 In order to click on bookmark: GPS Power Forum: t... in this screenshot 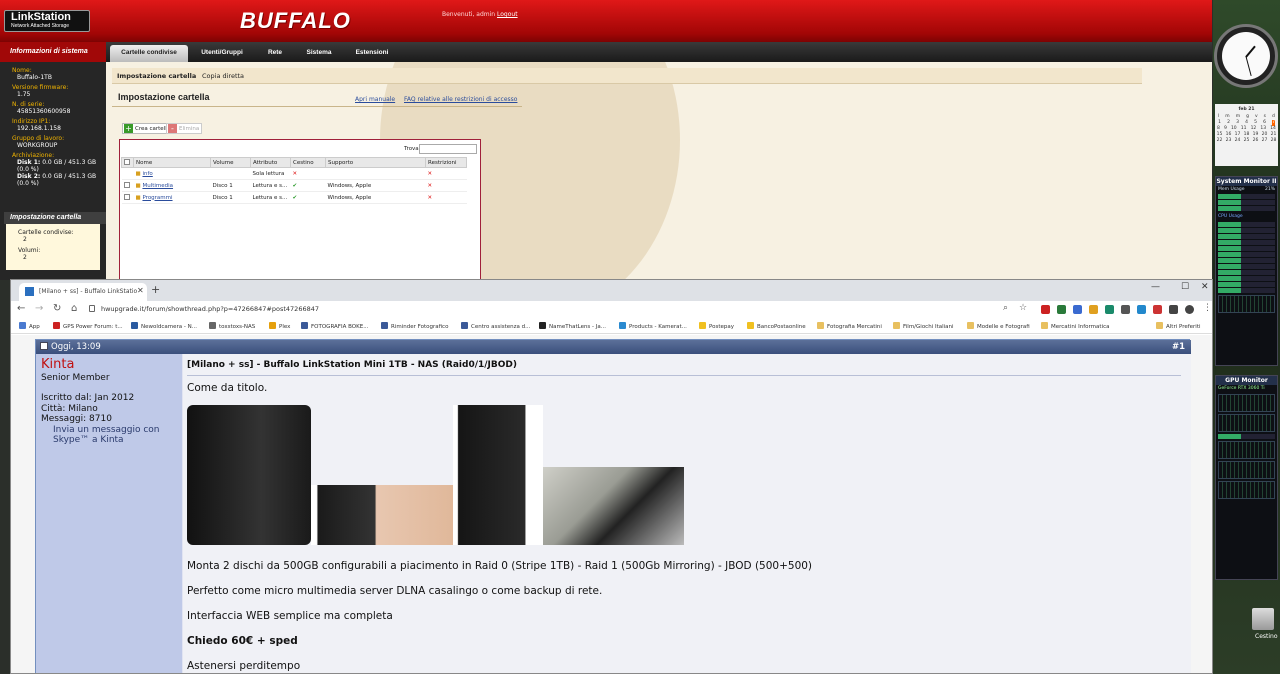, I will do `click(88, 326)`.